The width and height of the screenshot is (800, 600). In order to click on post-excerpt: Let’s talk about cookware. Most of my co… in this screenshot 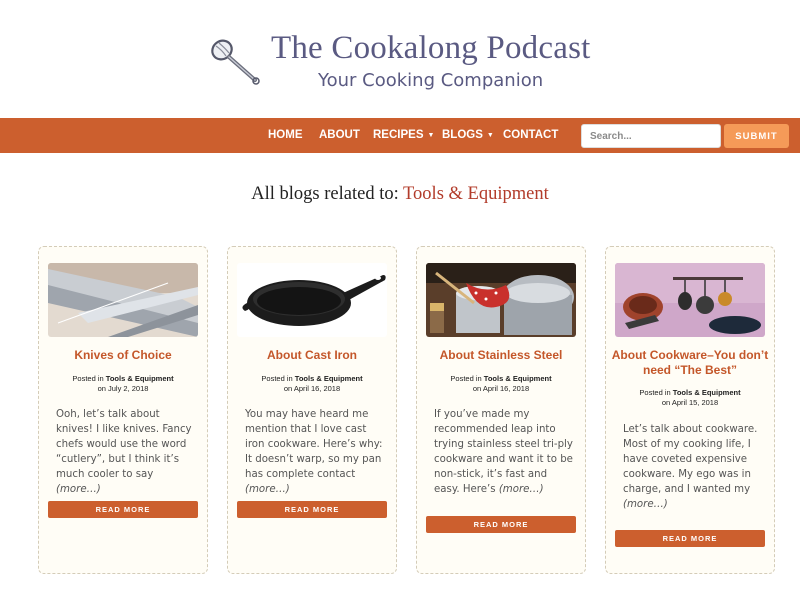, I will do `click(690, 467)`.